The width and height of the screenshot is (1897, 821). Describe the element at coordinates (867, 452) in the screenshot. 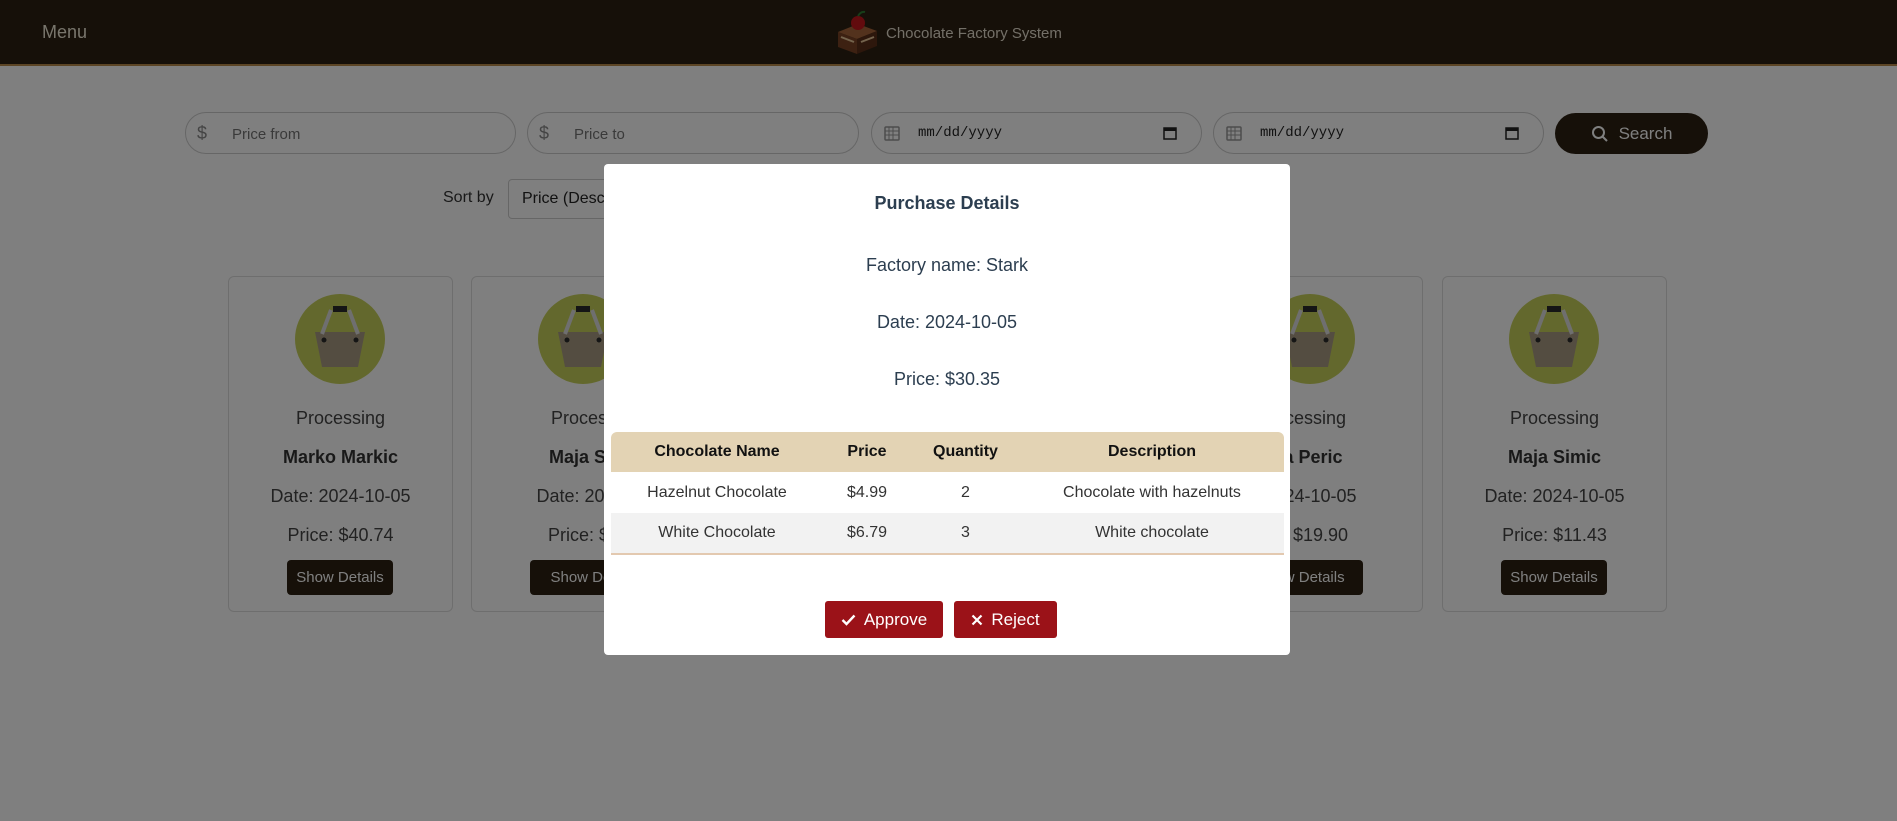

I see `column-header: Price` at that location.